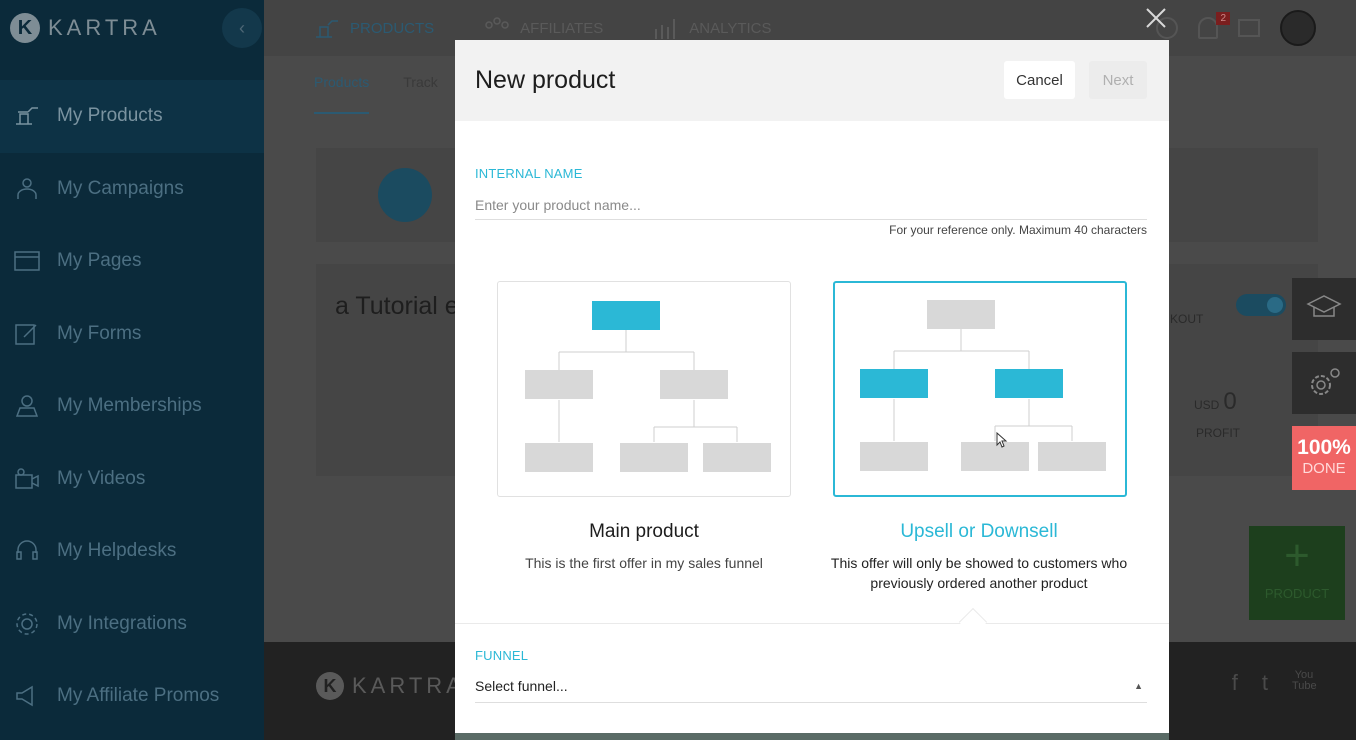 Image resolution: width=1356 pixels, height=740 pixels. What do you see at coordinates (120, 188) in the screenshot?
I see `sidebar-item-label: My Campaigns` at bounding box center [120, 188].